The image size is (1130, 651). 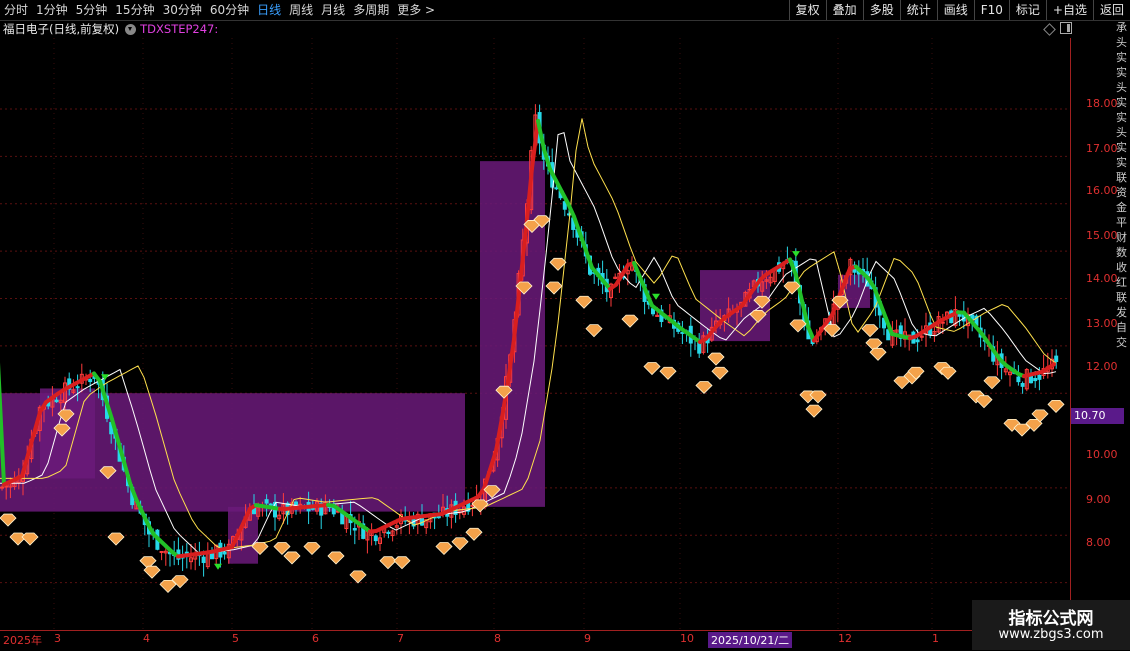 What do you see at coordinates (269, 10) in the screenshot?
I see `tab-period-6: 日线` at bounding box center [269, 10].